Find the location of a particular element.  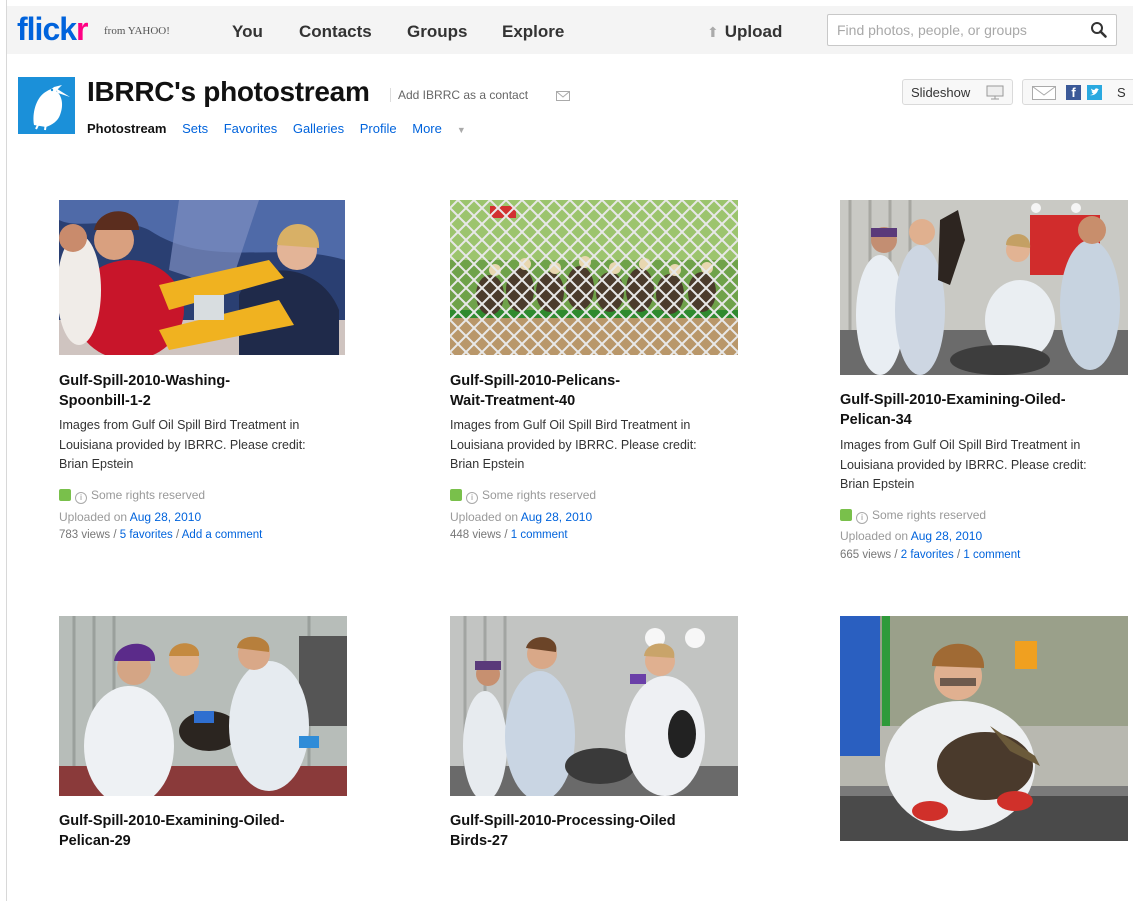

views-count: 448 views / is located at coordinates (479, 535).